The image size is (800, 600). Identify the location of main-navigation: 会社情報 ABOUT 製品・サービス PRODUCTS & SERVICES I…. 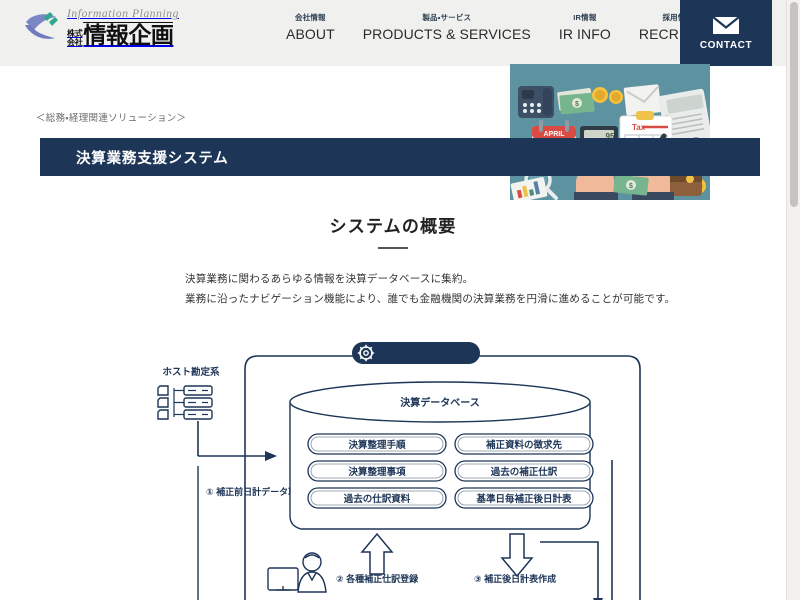
(501, 27).